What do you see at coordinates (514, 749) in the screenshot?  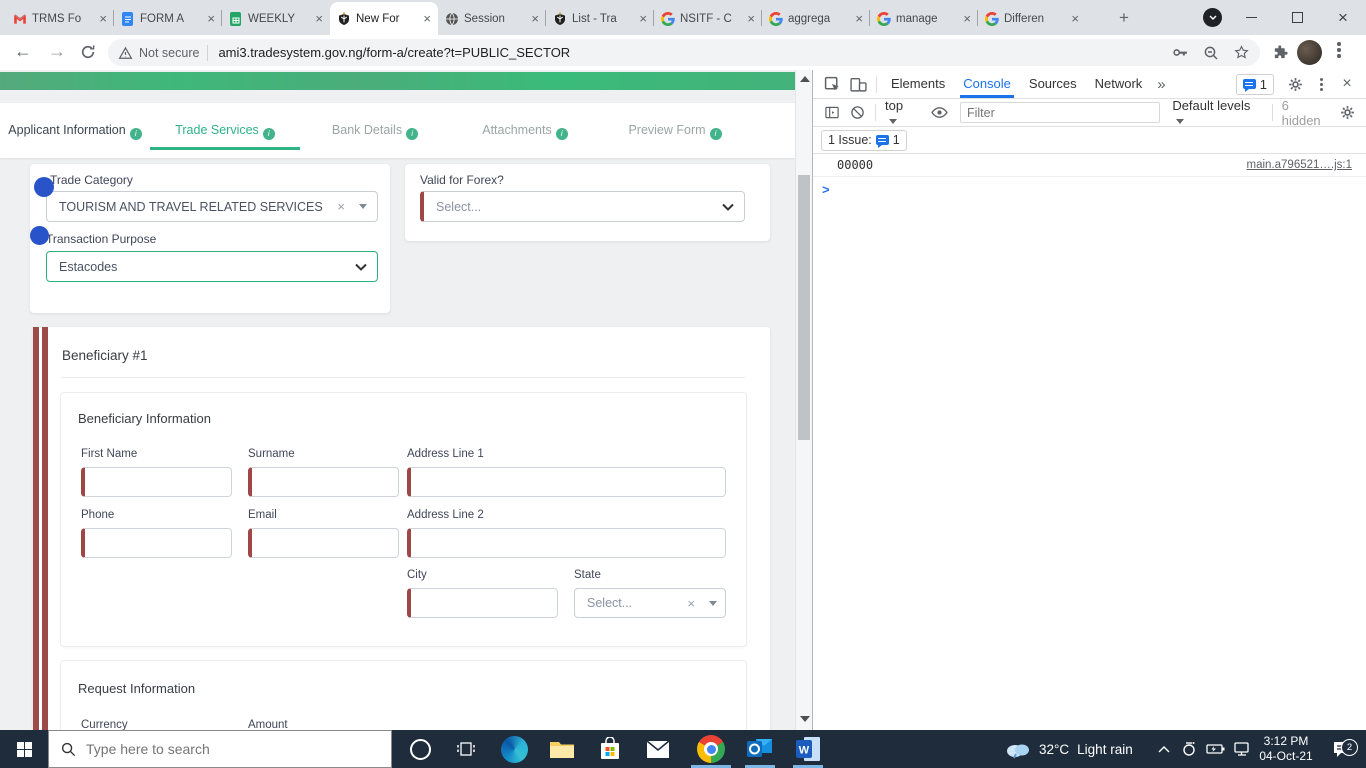 I see `edge-button` at bounding box center [514, 749].